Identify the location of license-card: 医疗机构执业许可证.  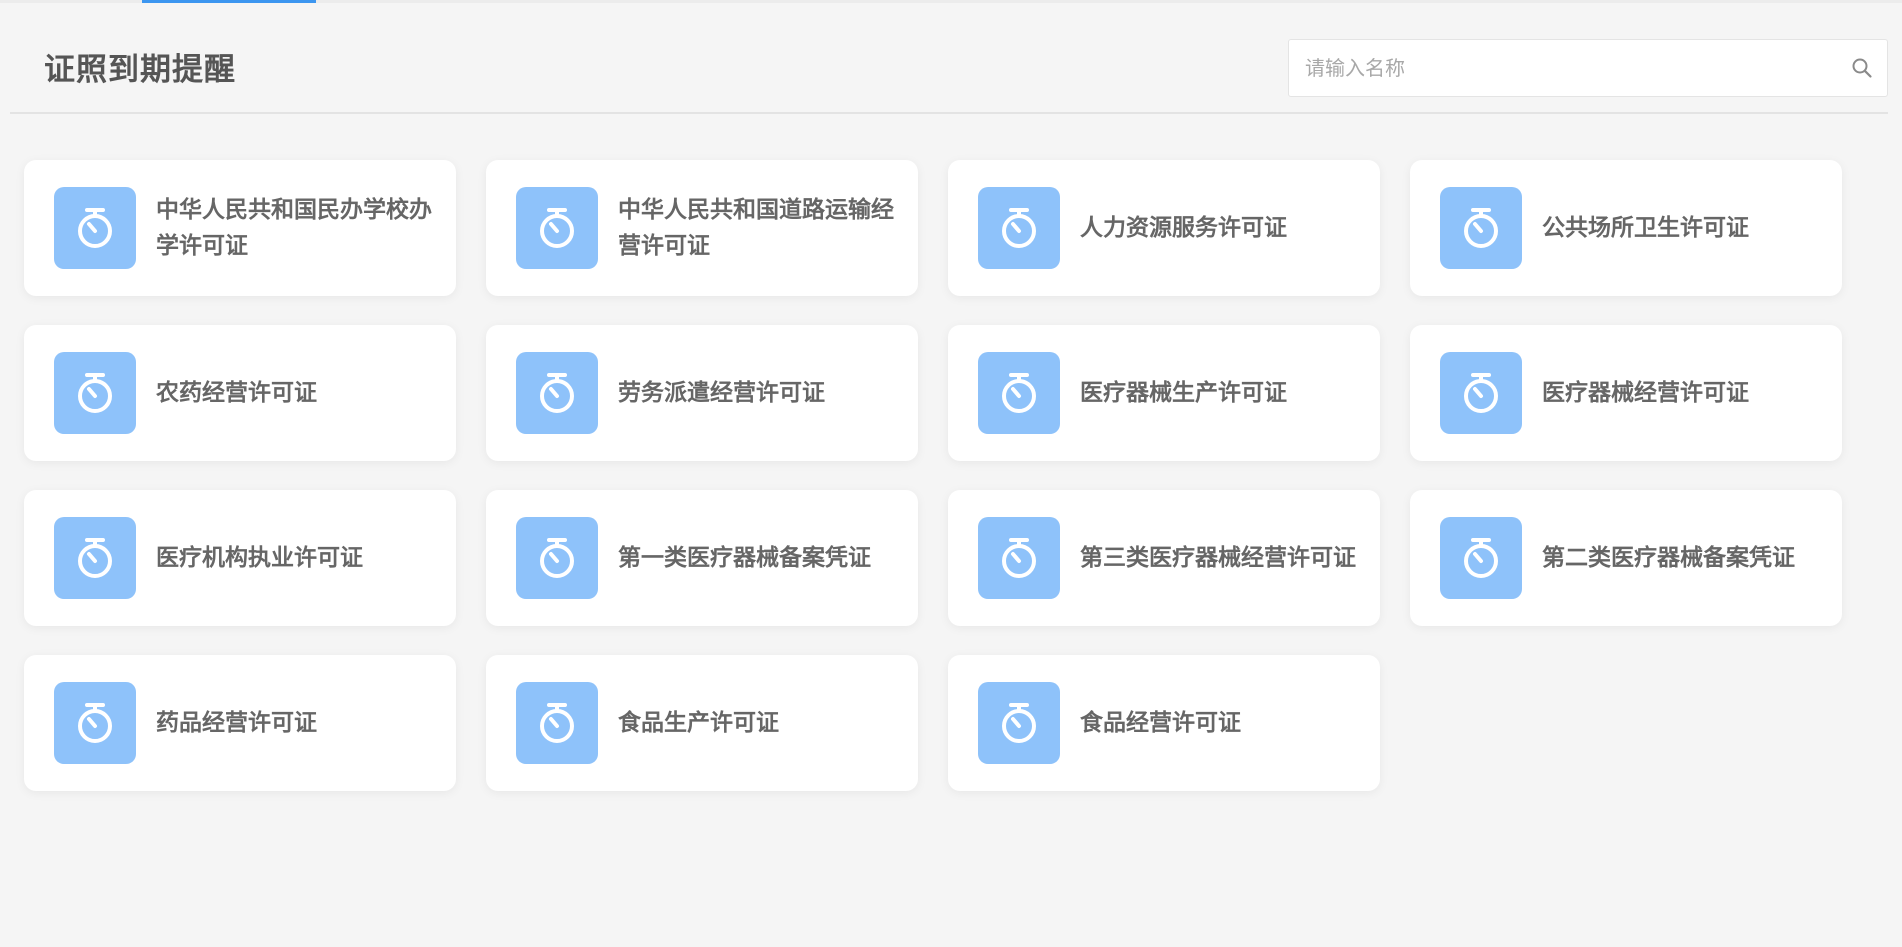
(240, 558).